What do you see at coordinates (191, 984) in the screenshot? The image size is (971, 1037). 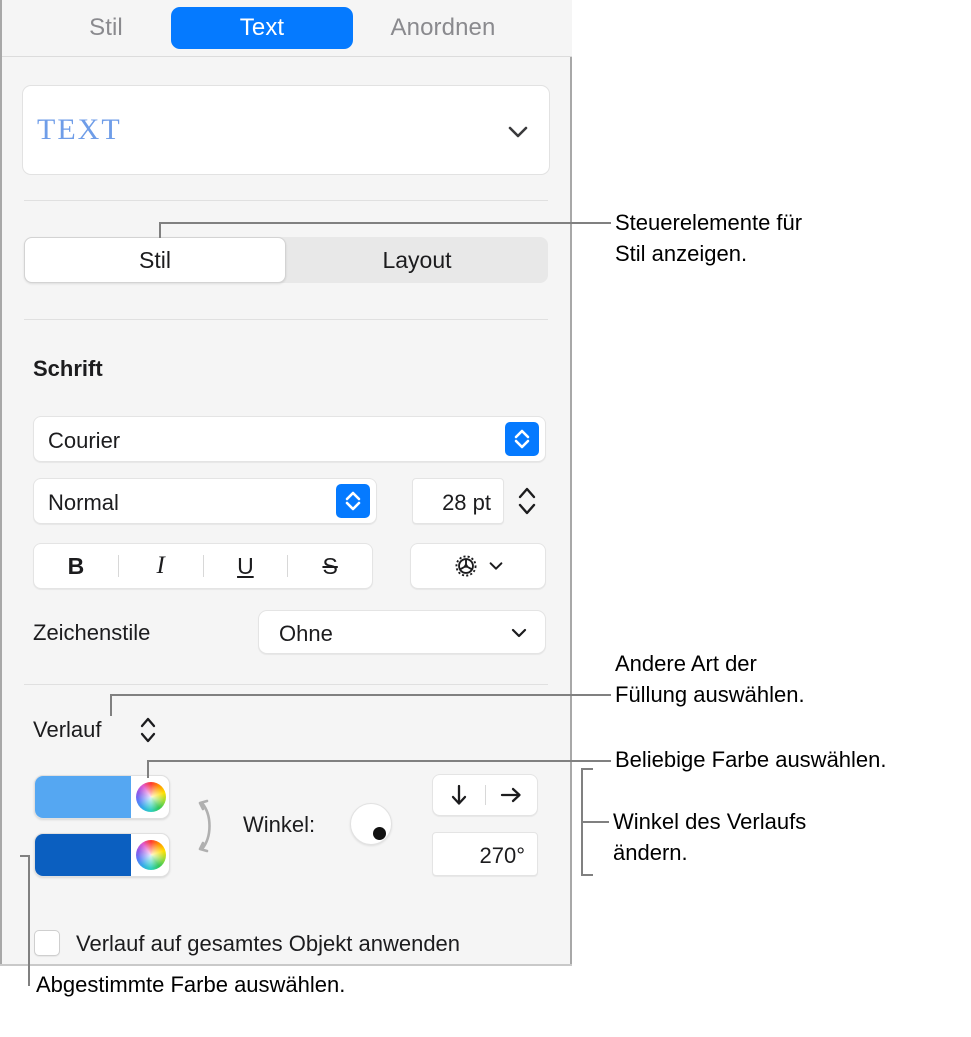 I see `callout-matched-color: Abgestimmte Farbe auswählen.` at bounding box center [191, 984].